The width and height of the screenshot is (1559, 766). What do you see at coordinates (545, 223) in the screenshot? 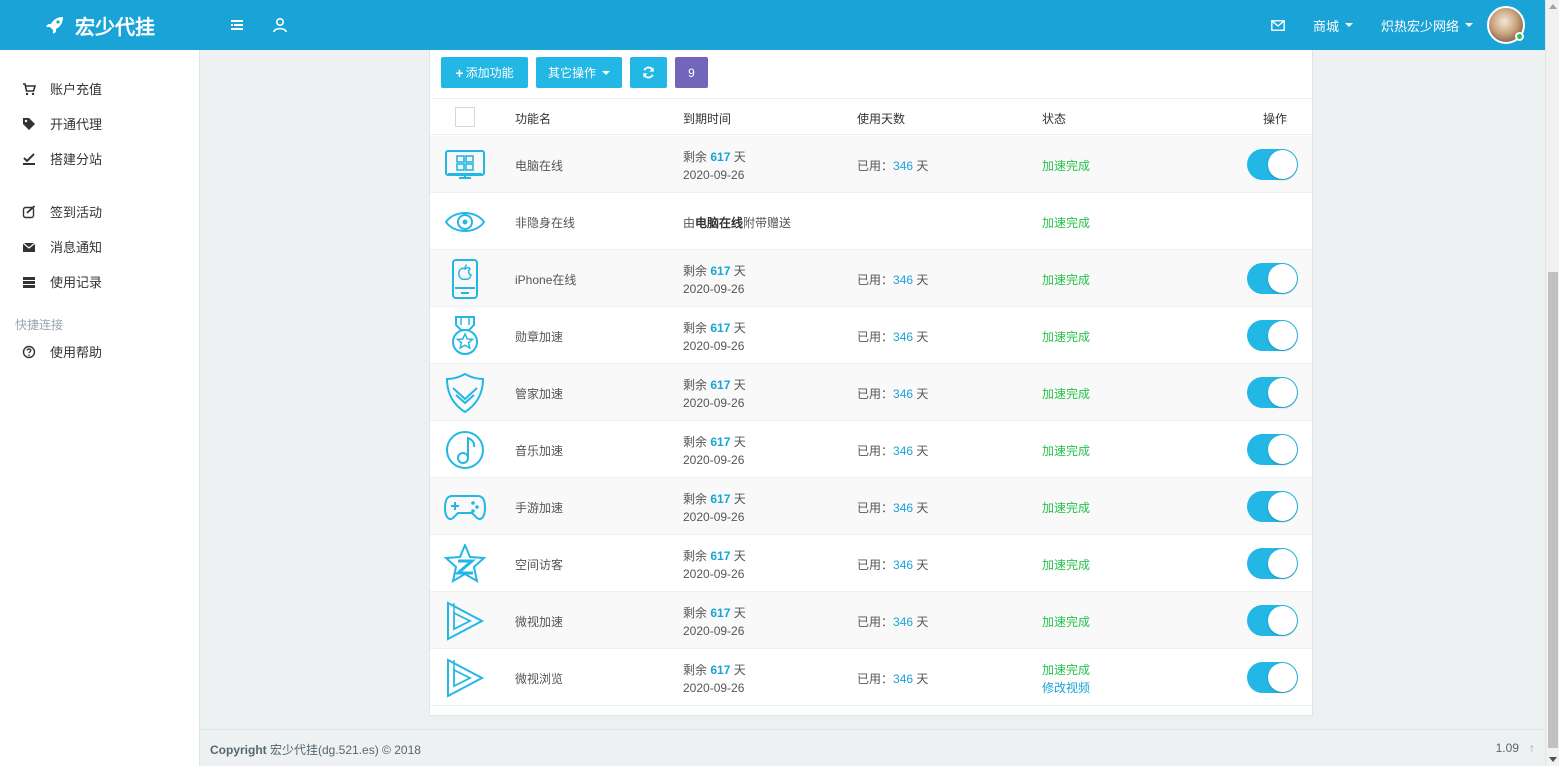
I see `feature-name: 非隐身在线` at bounding box center [545, 223].